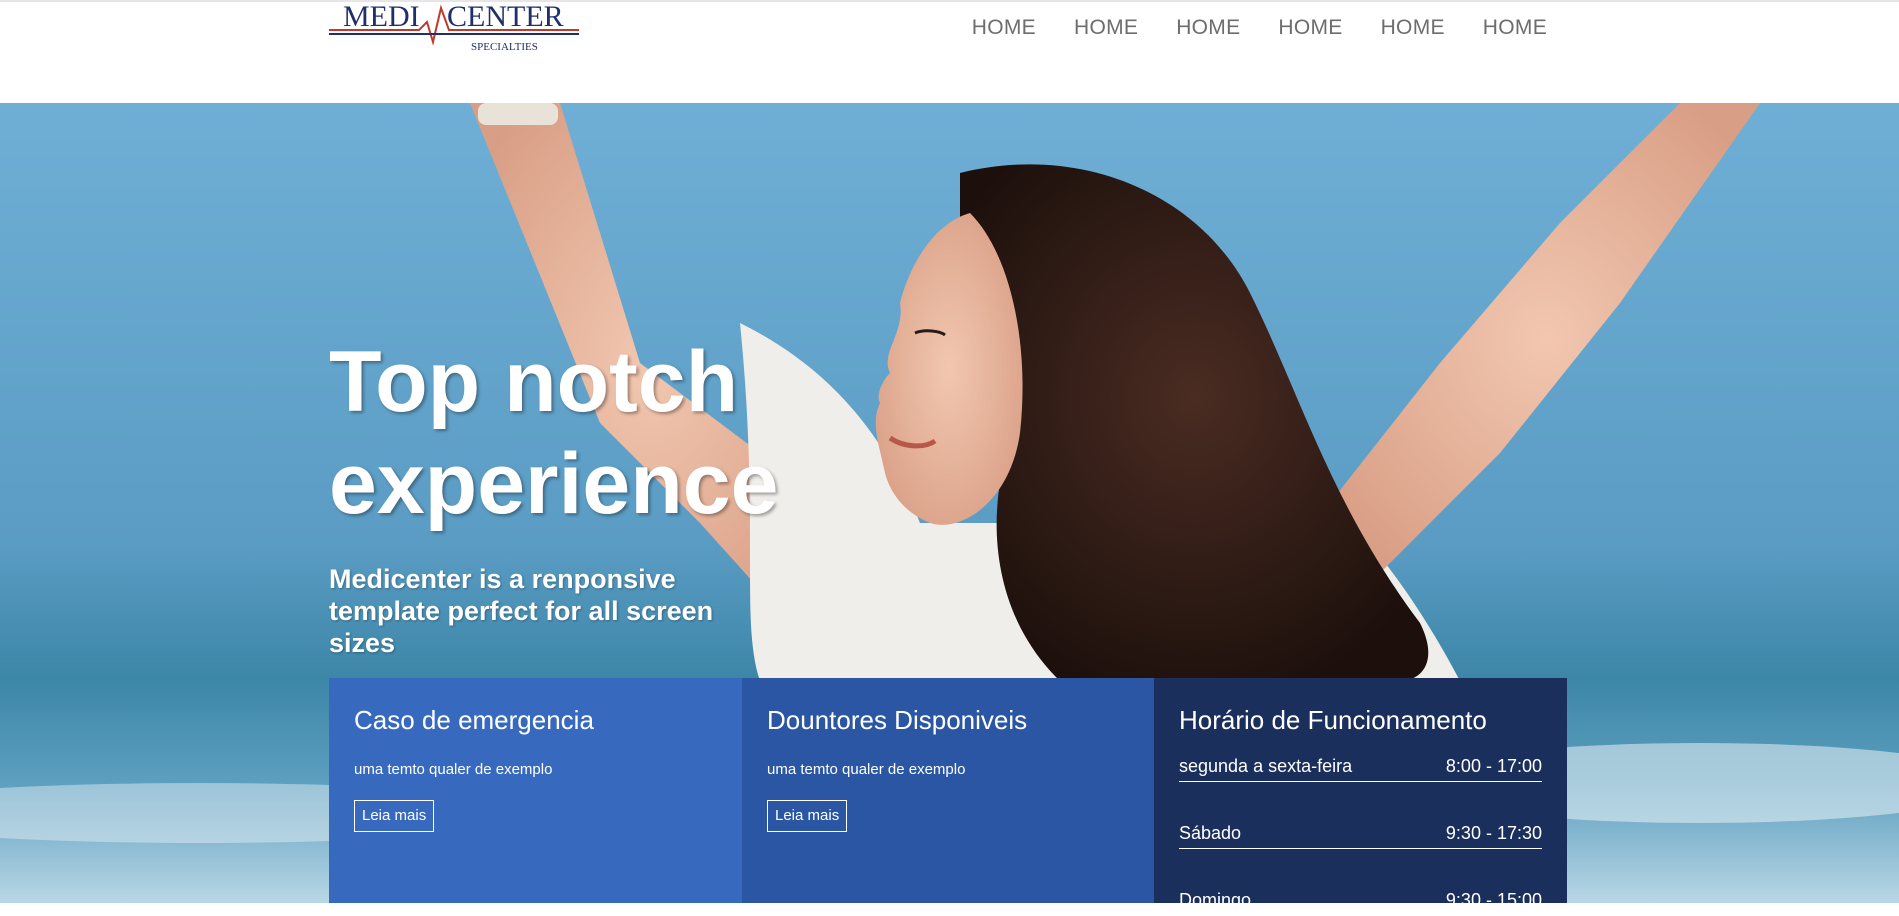 This screenshot has height=916, width=1899. I want to click on nav-item-home-3: HOME, so click(1208, 28).